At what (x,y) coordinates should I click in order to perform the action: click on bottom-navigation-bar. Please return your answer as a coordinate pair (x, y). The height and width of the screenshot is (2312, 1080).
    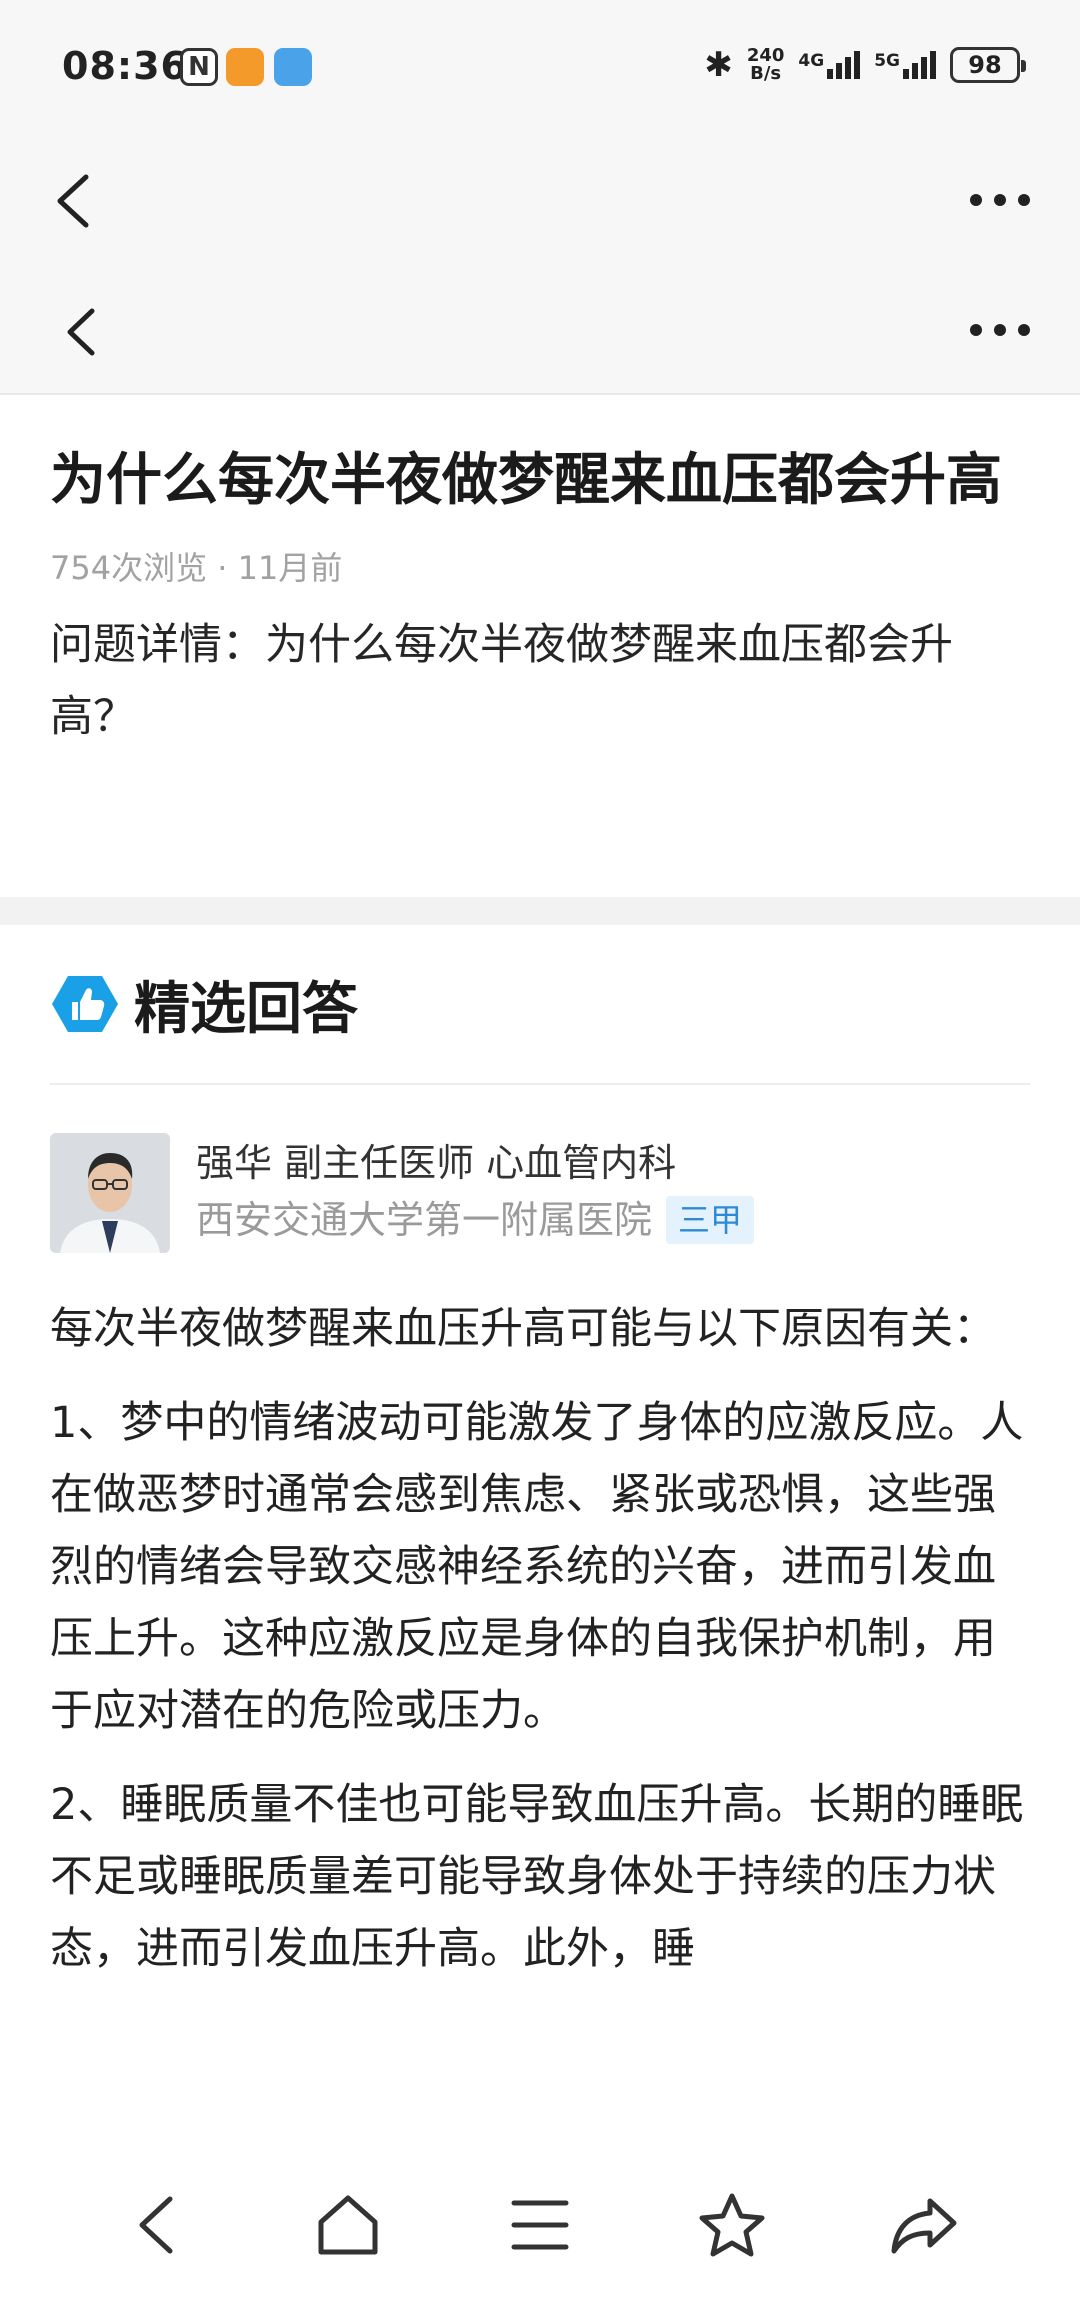
    Looking at the image, I should click on (540, 2225).